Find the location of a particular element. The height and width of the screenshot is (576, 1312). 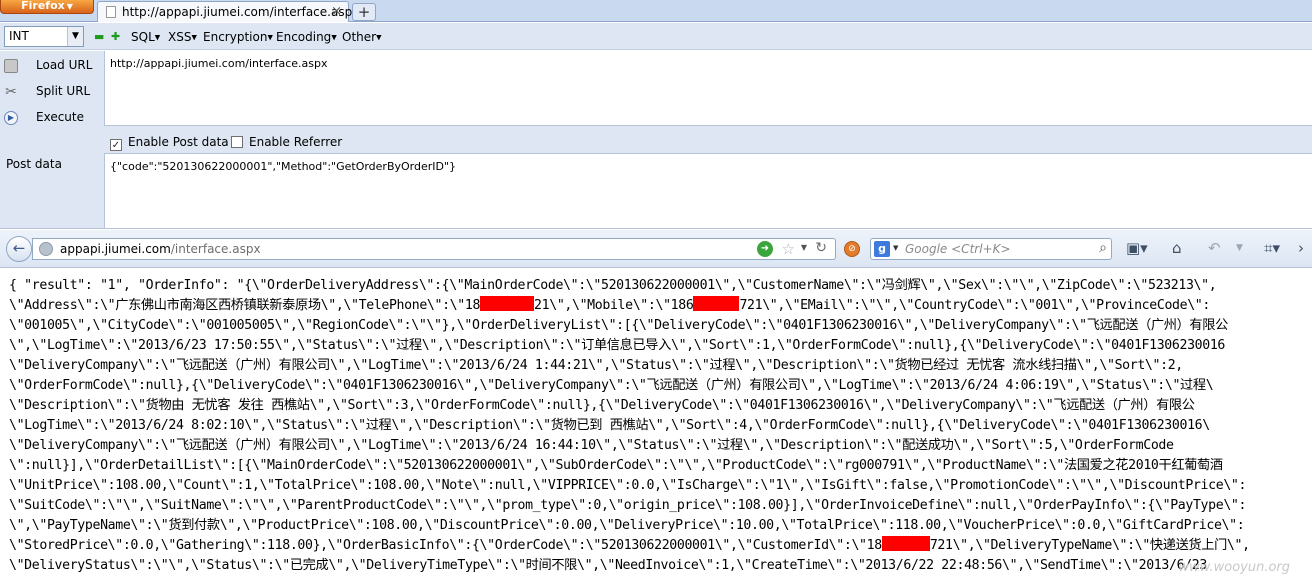

crop-icon: ⌗▾ is located at coordinates (1272, 248).